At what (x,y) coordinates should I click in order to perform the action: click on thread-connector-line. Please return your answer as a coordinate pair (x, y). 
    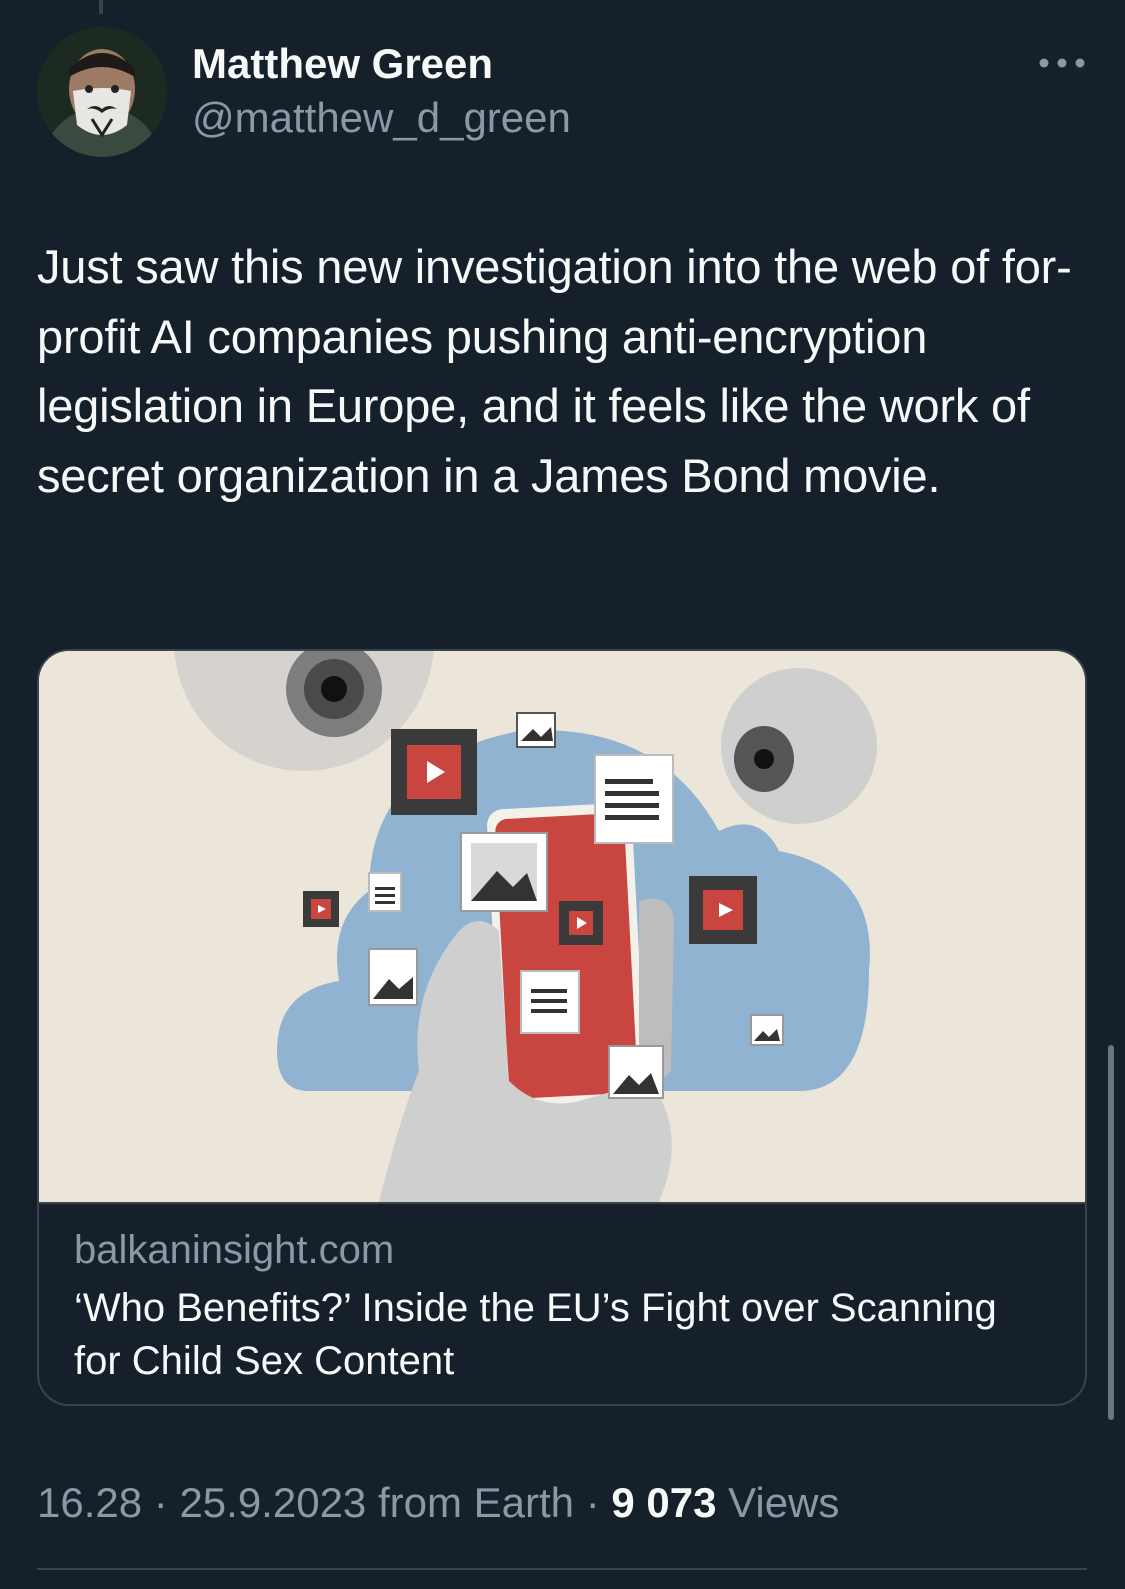
    Looking at the image, I should click on (101, 7).